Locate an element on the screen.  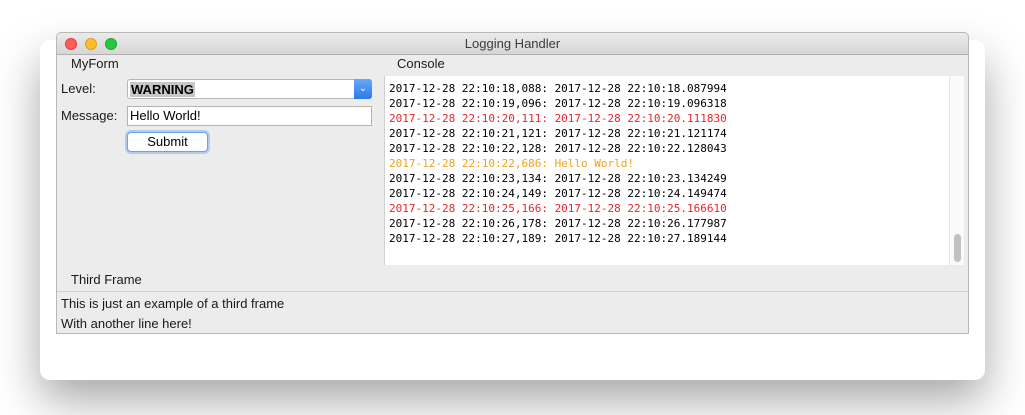
console-line: 2017-12-28 22:10:20,111 is located at coordinates (558, 118).